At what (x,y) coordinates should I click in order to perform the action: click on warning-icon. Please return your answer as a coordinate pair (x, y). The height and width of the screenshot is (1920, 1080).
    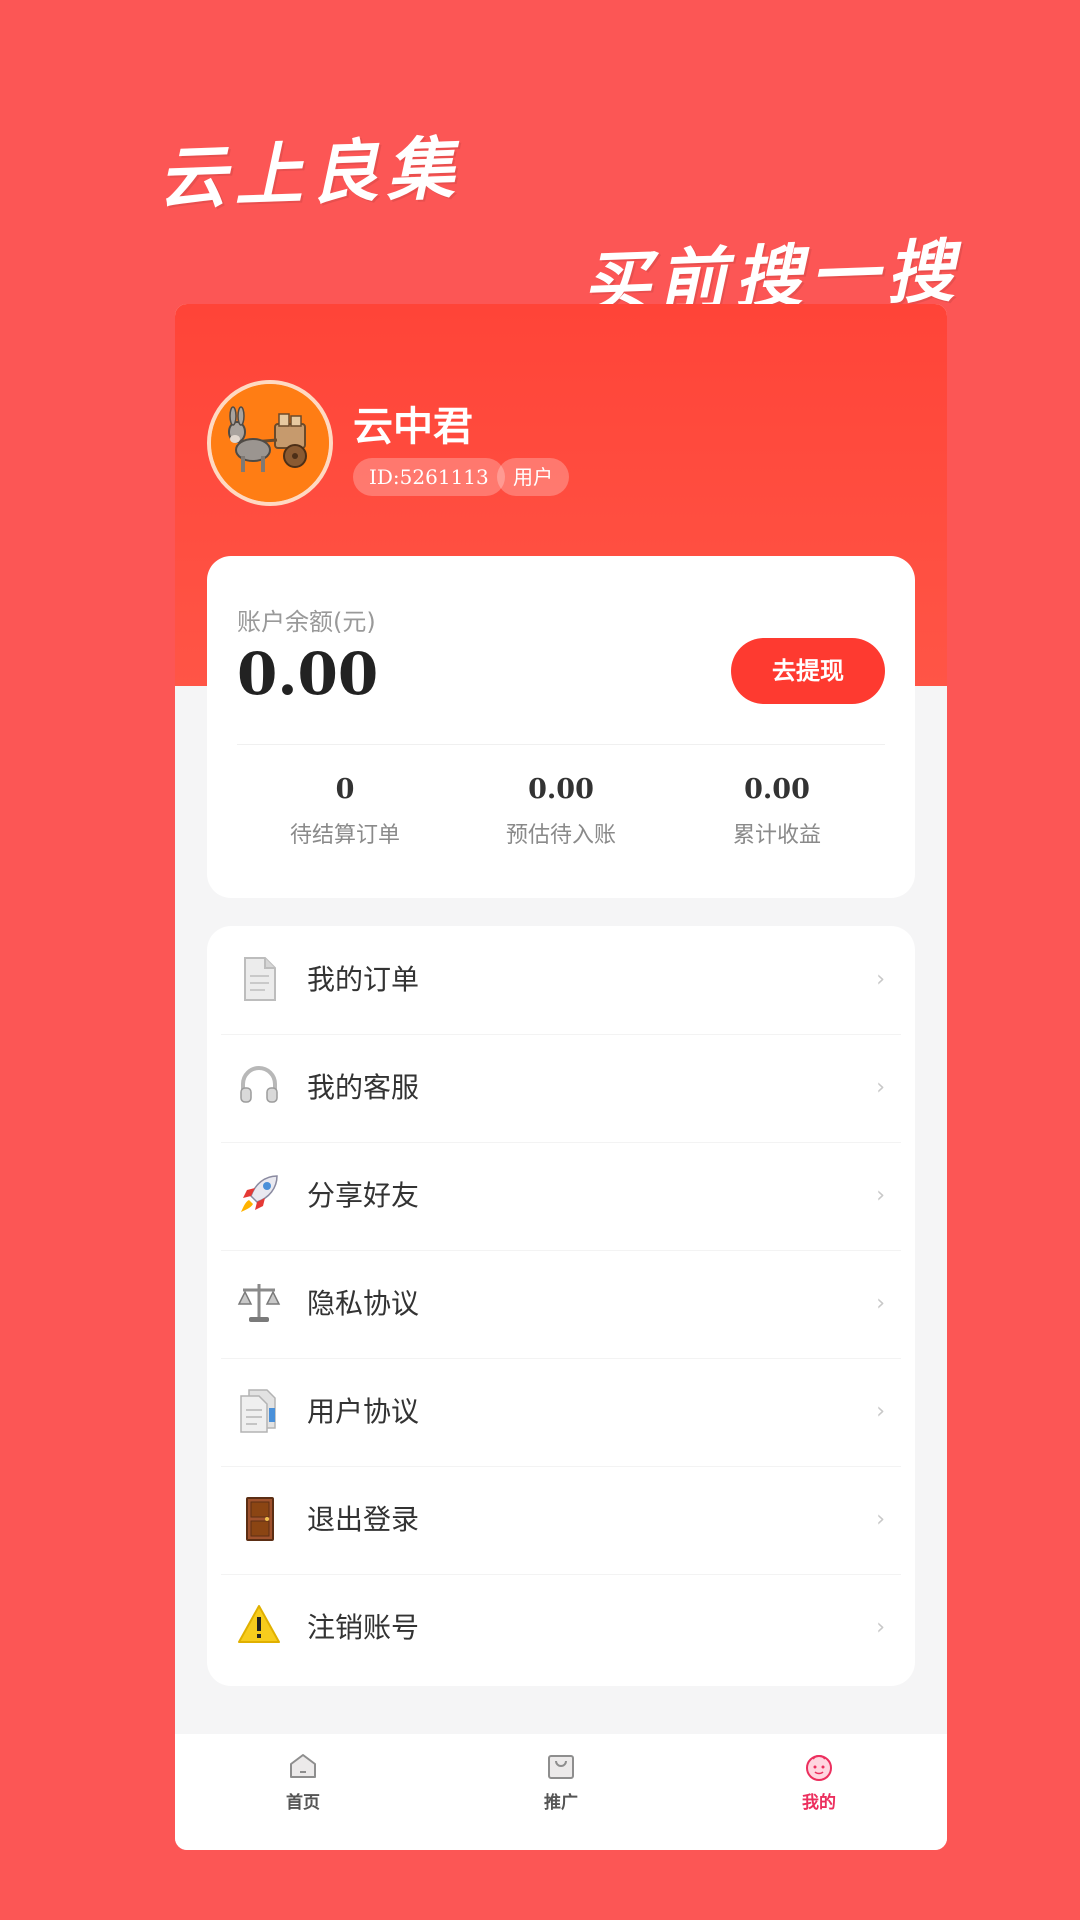
    Looking at the image, I should click on (259, 1628).